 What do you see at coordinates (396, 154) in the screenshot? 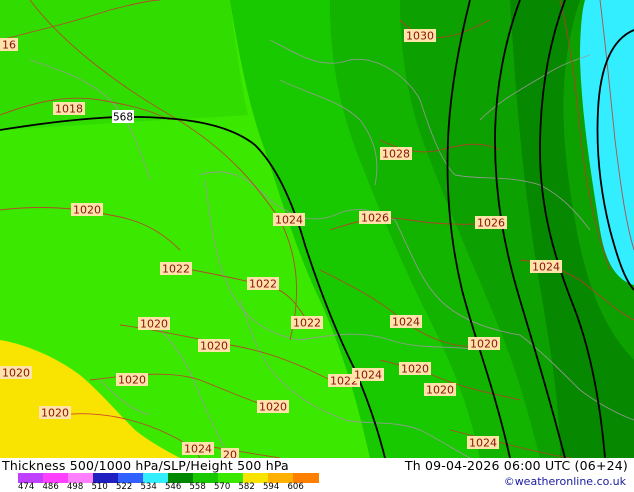
I see `pressure-label: 1028` at bounding box center [396, 154].